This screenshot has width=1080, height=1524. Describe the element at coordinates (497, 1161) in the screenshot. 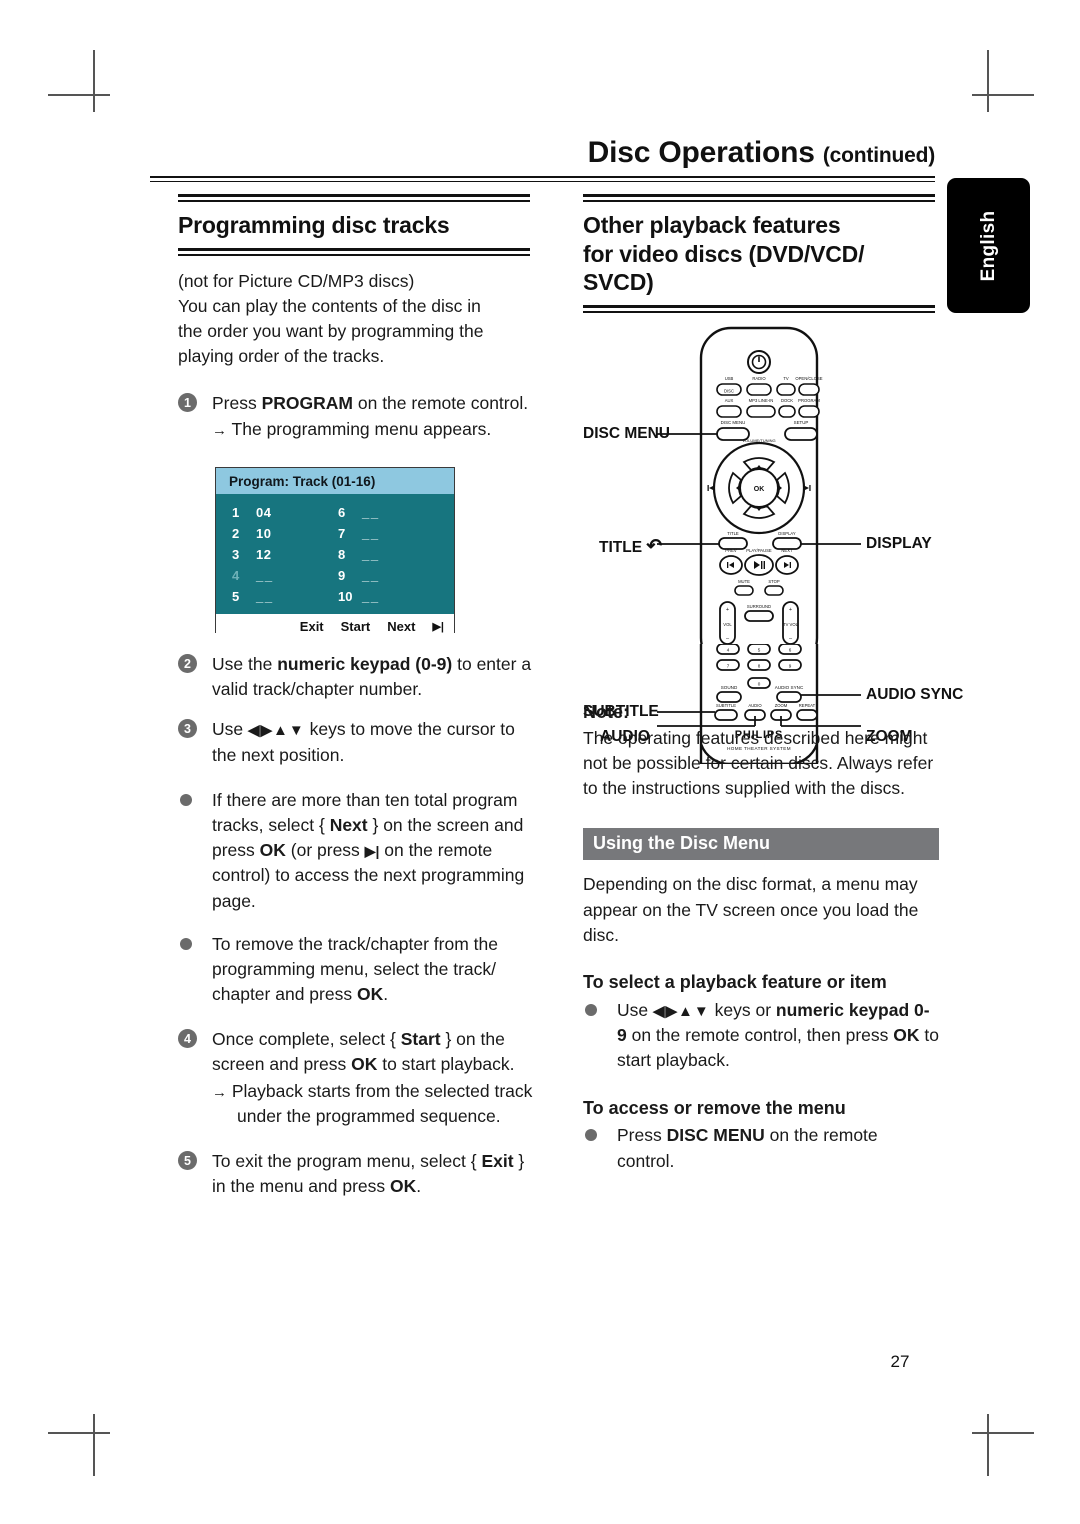

I see `step-5-exit-label: Exit` at that location.